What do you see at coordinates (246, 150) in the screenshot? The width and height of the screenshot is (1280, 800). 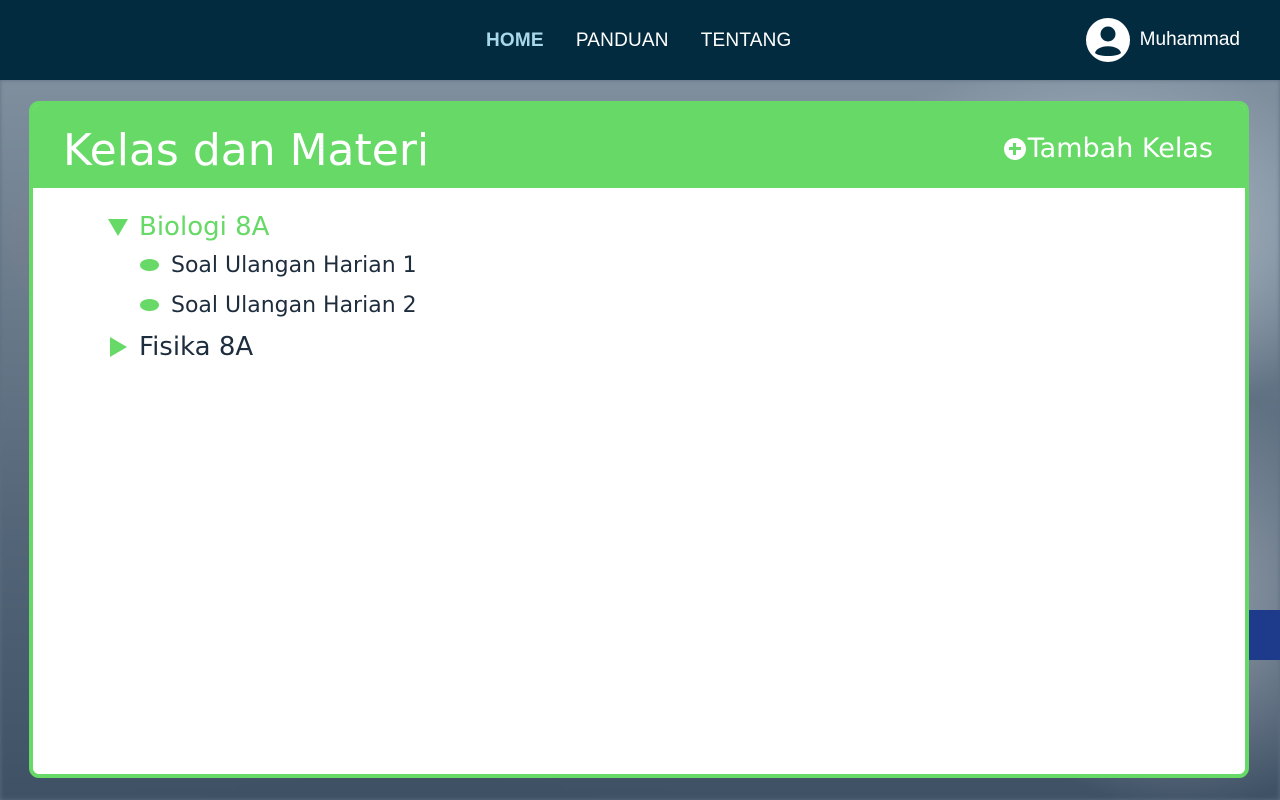 I see `page-title: Kelas dan Materi` at bounding box center [246, 150].